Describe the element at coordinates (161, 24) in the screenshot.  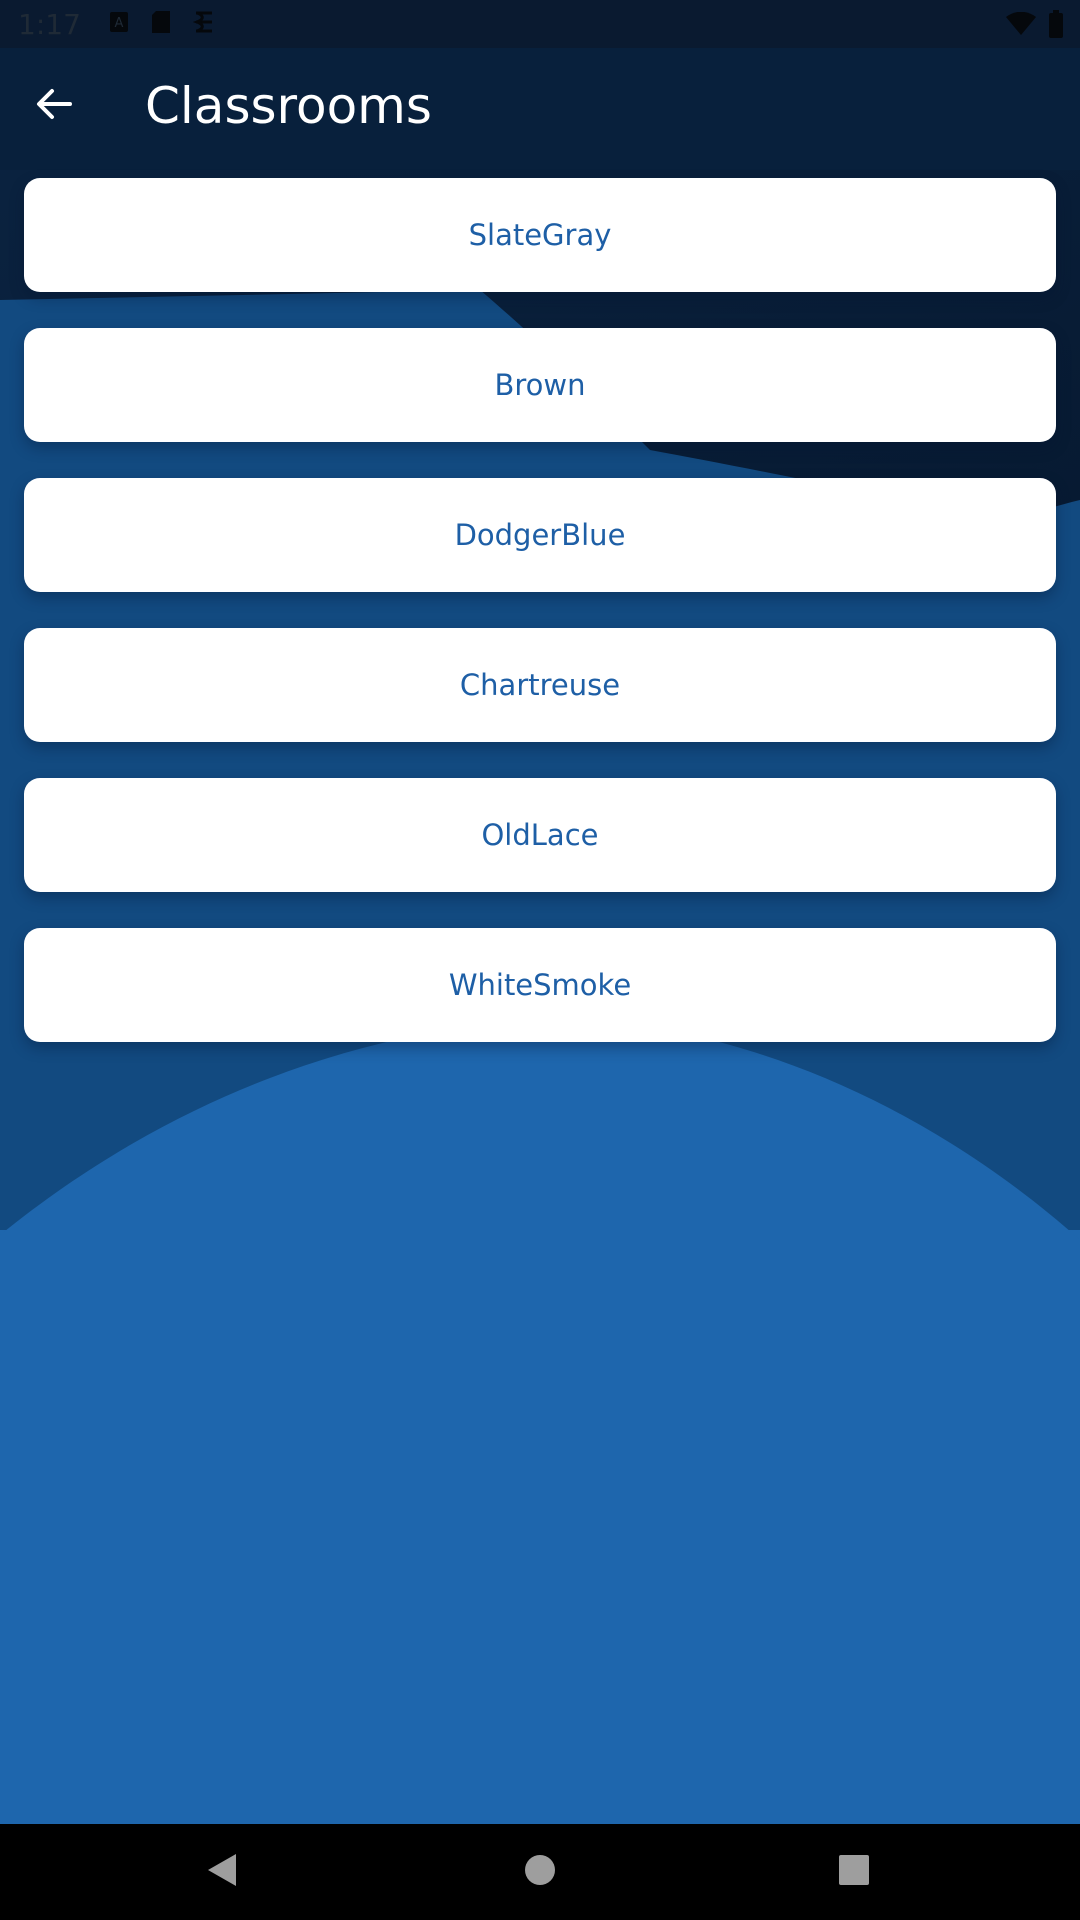
I see `sd-card-icon` at that location.